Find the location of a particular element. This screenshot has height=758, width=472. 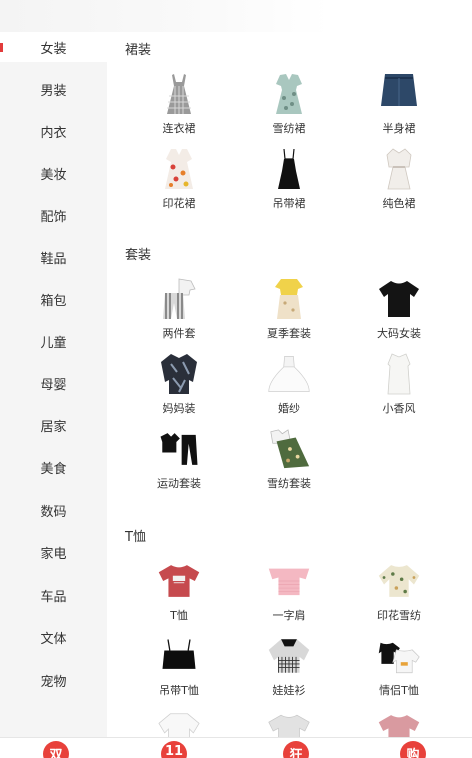

summer-set-icon is located at coordinates (289, 299).